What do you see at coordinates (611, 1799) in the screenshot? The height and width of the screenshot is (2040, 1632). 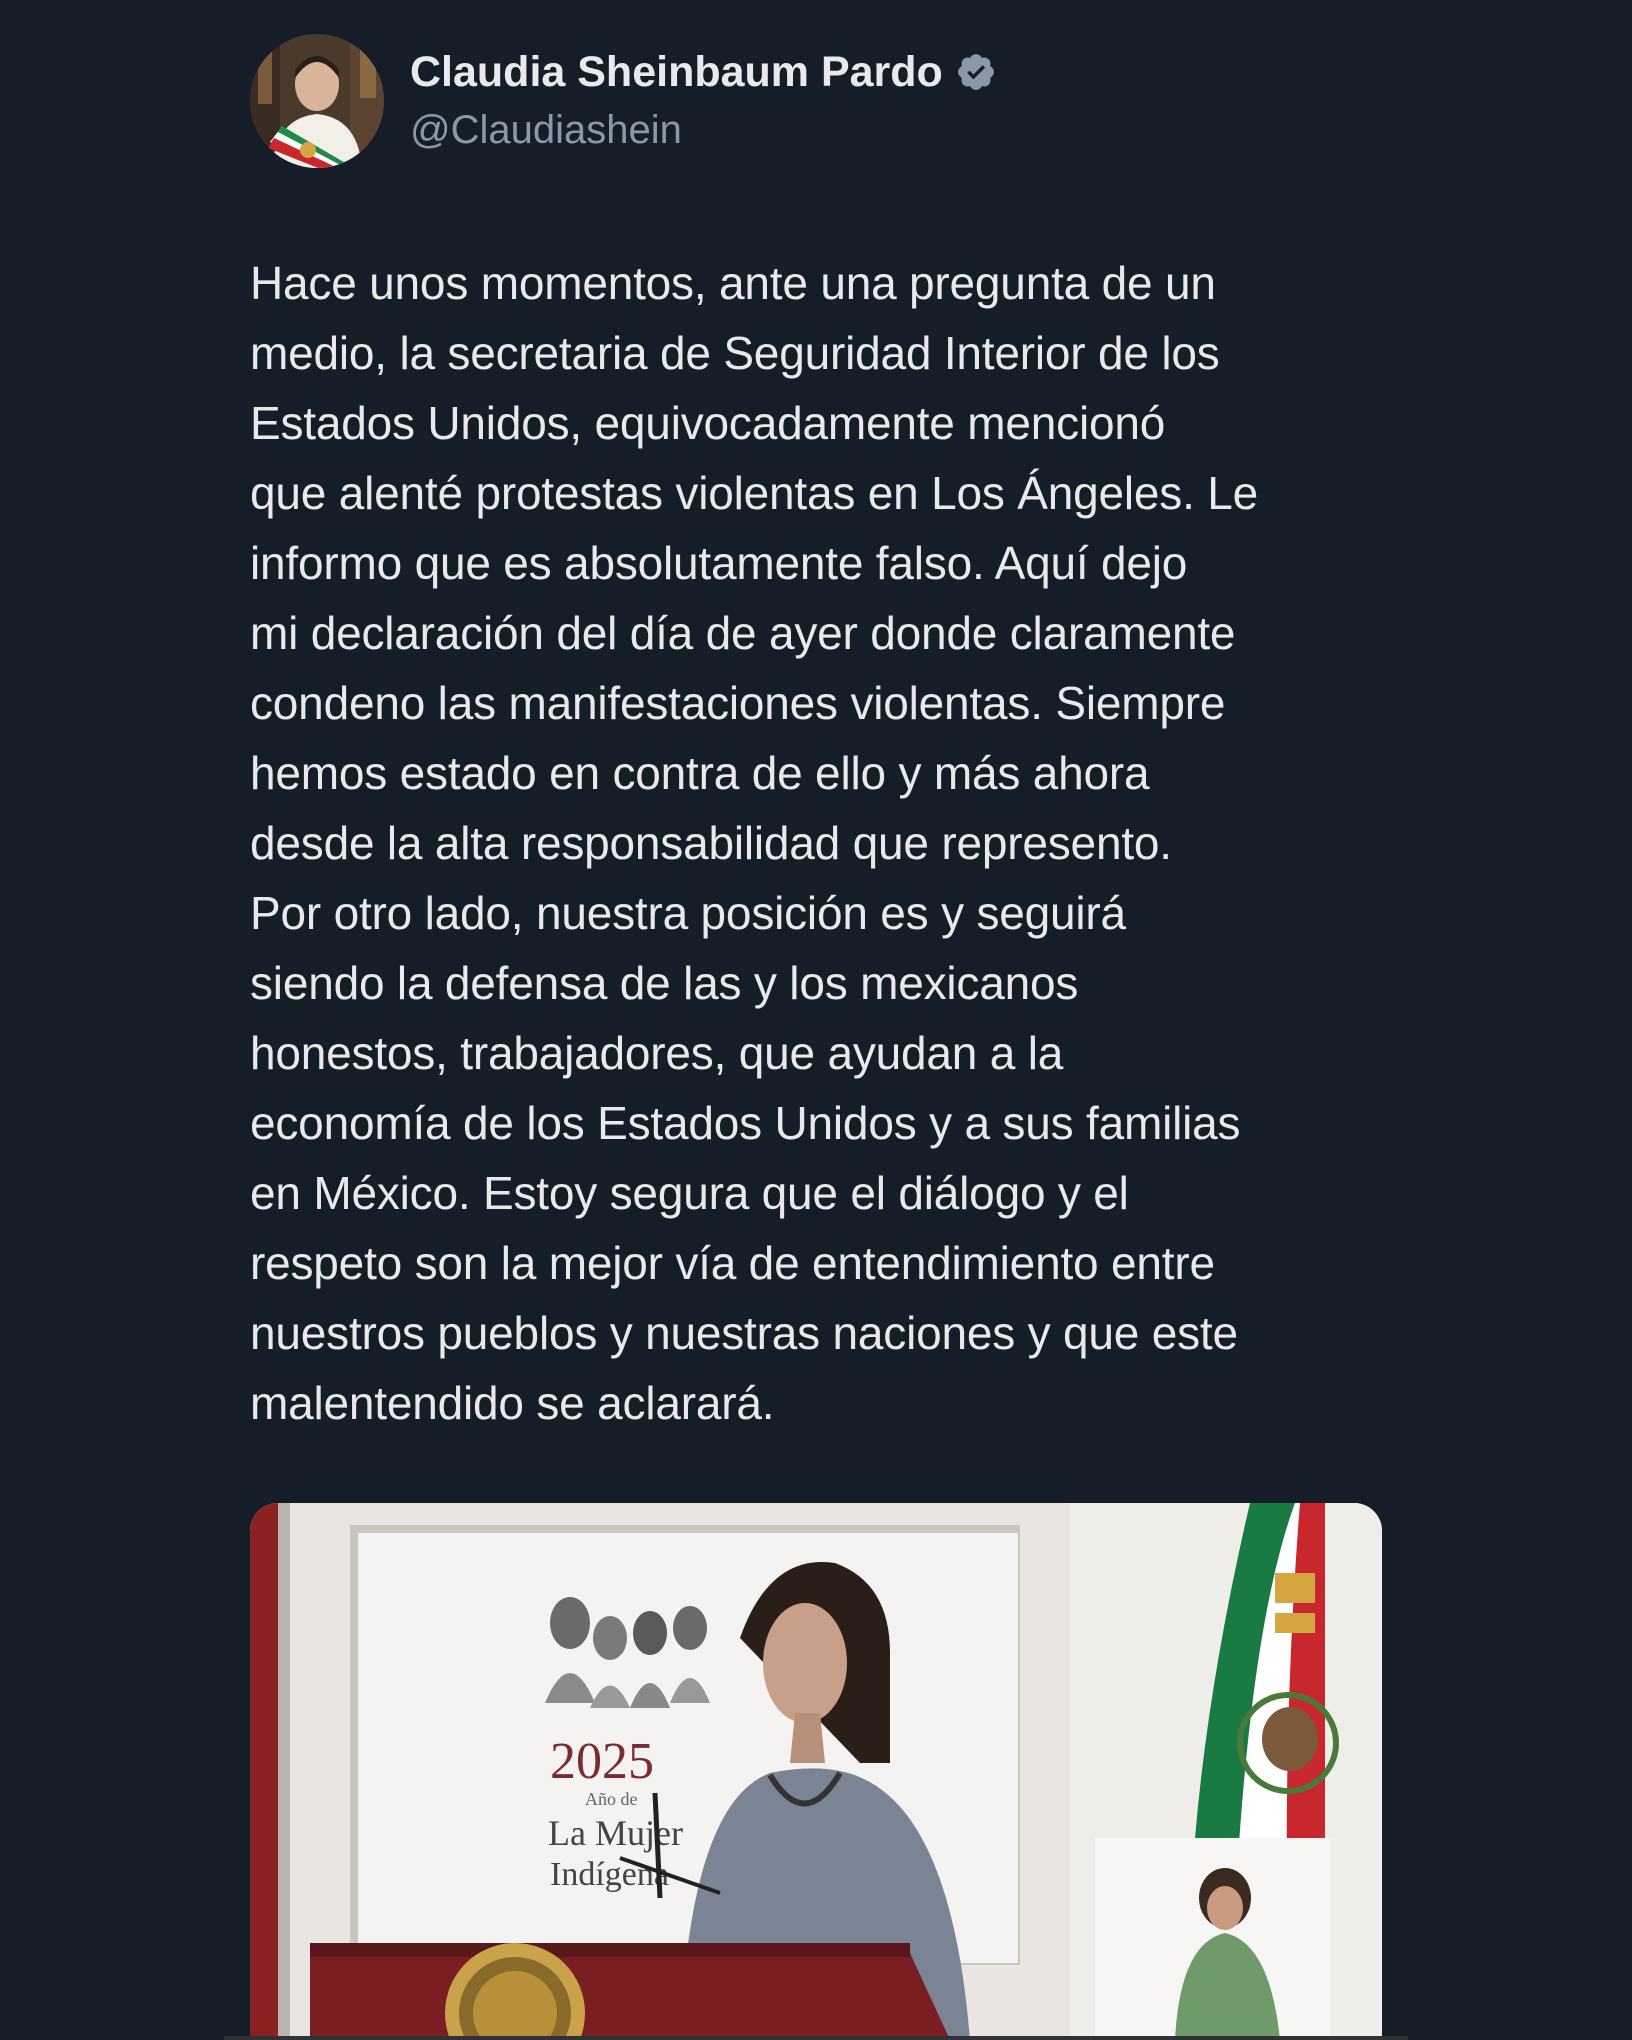 I see `banner-line1: Año de` at bounding box center [611, 1799].